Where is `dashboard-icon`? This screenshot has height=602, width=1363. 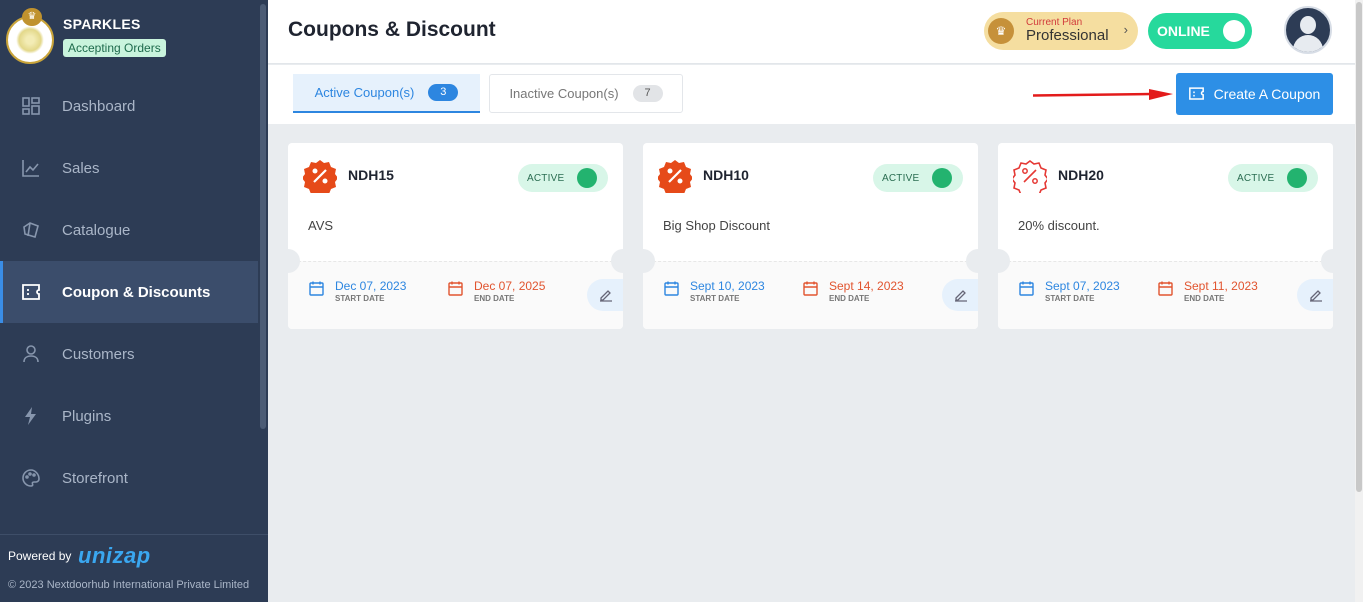
dashboard-icon is located at coordinates (31, 106).